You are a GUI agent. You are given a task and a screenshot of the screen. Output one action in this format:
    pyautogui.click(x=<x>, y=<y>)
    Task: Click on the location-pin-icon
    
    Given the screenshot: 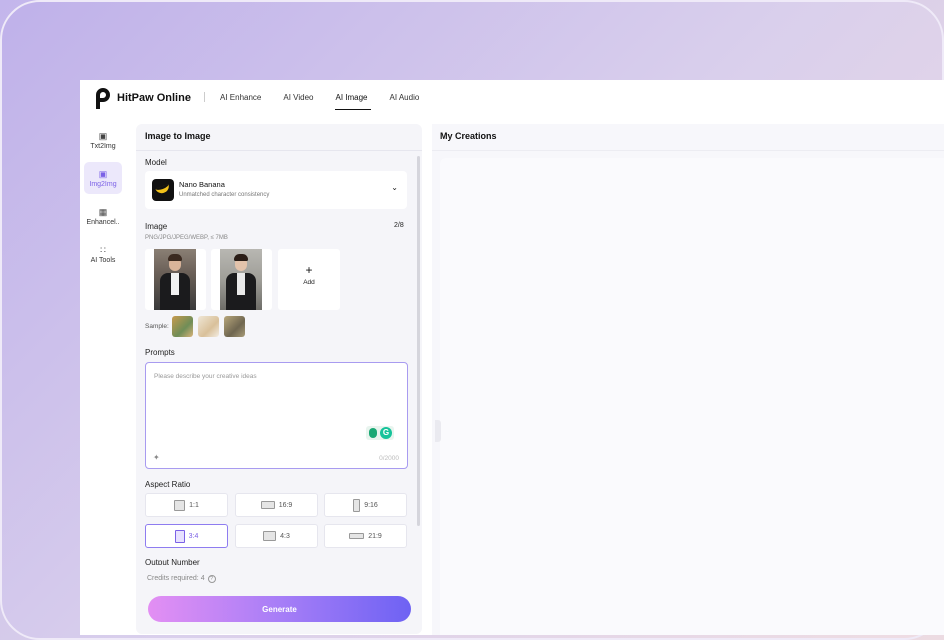 What is the action you would take?
    pyautogui.click(x=373, y=433)
    